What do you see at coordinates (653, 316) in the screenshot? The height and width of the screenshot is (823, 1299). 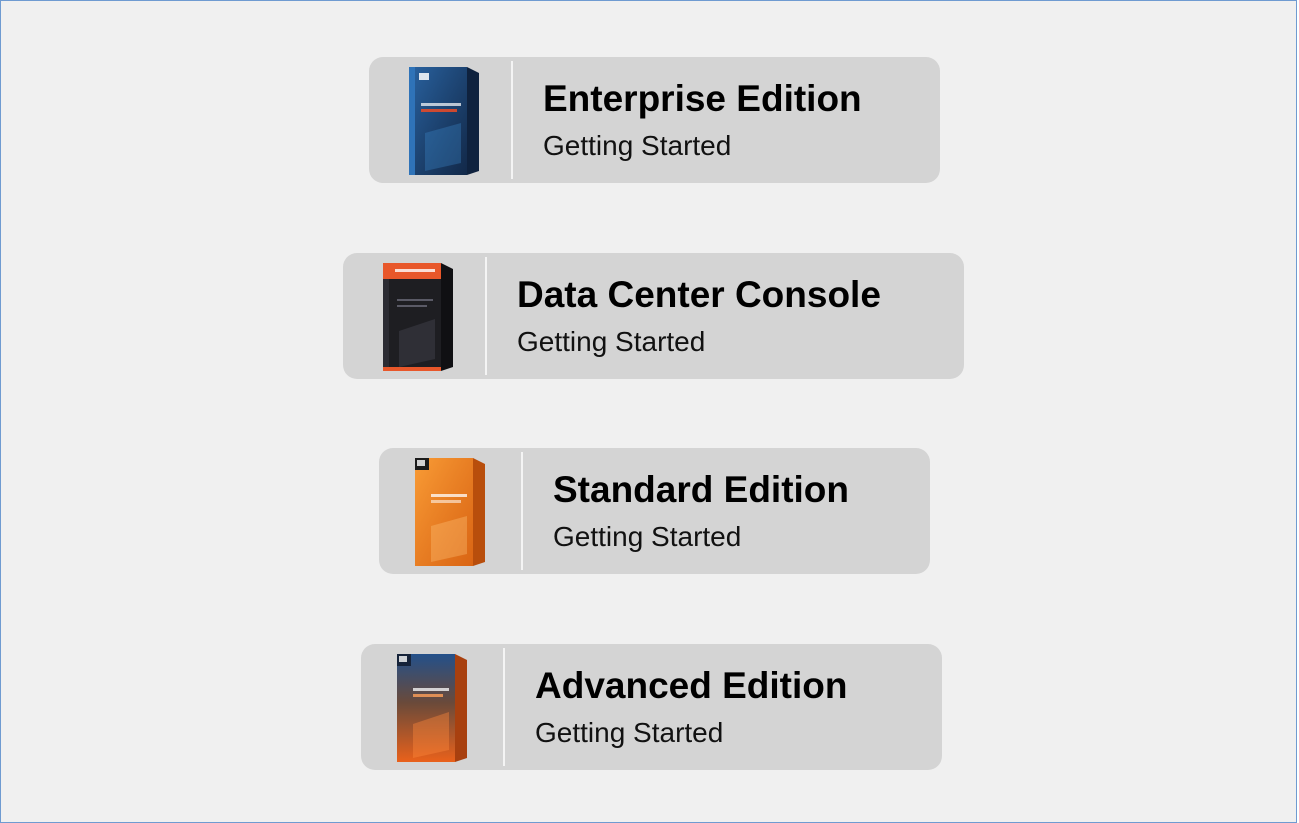 I see `card-data-center-console: Data Center Console Getting Started` at bounding box center [653, 316].